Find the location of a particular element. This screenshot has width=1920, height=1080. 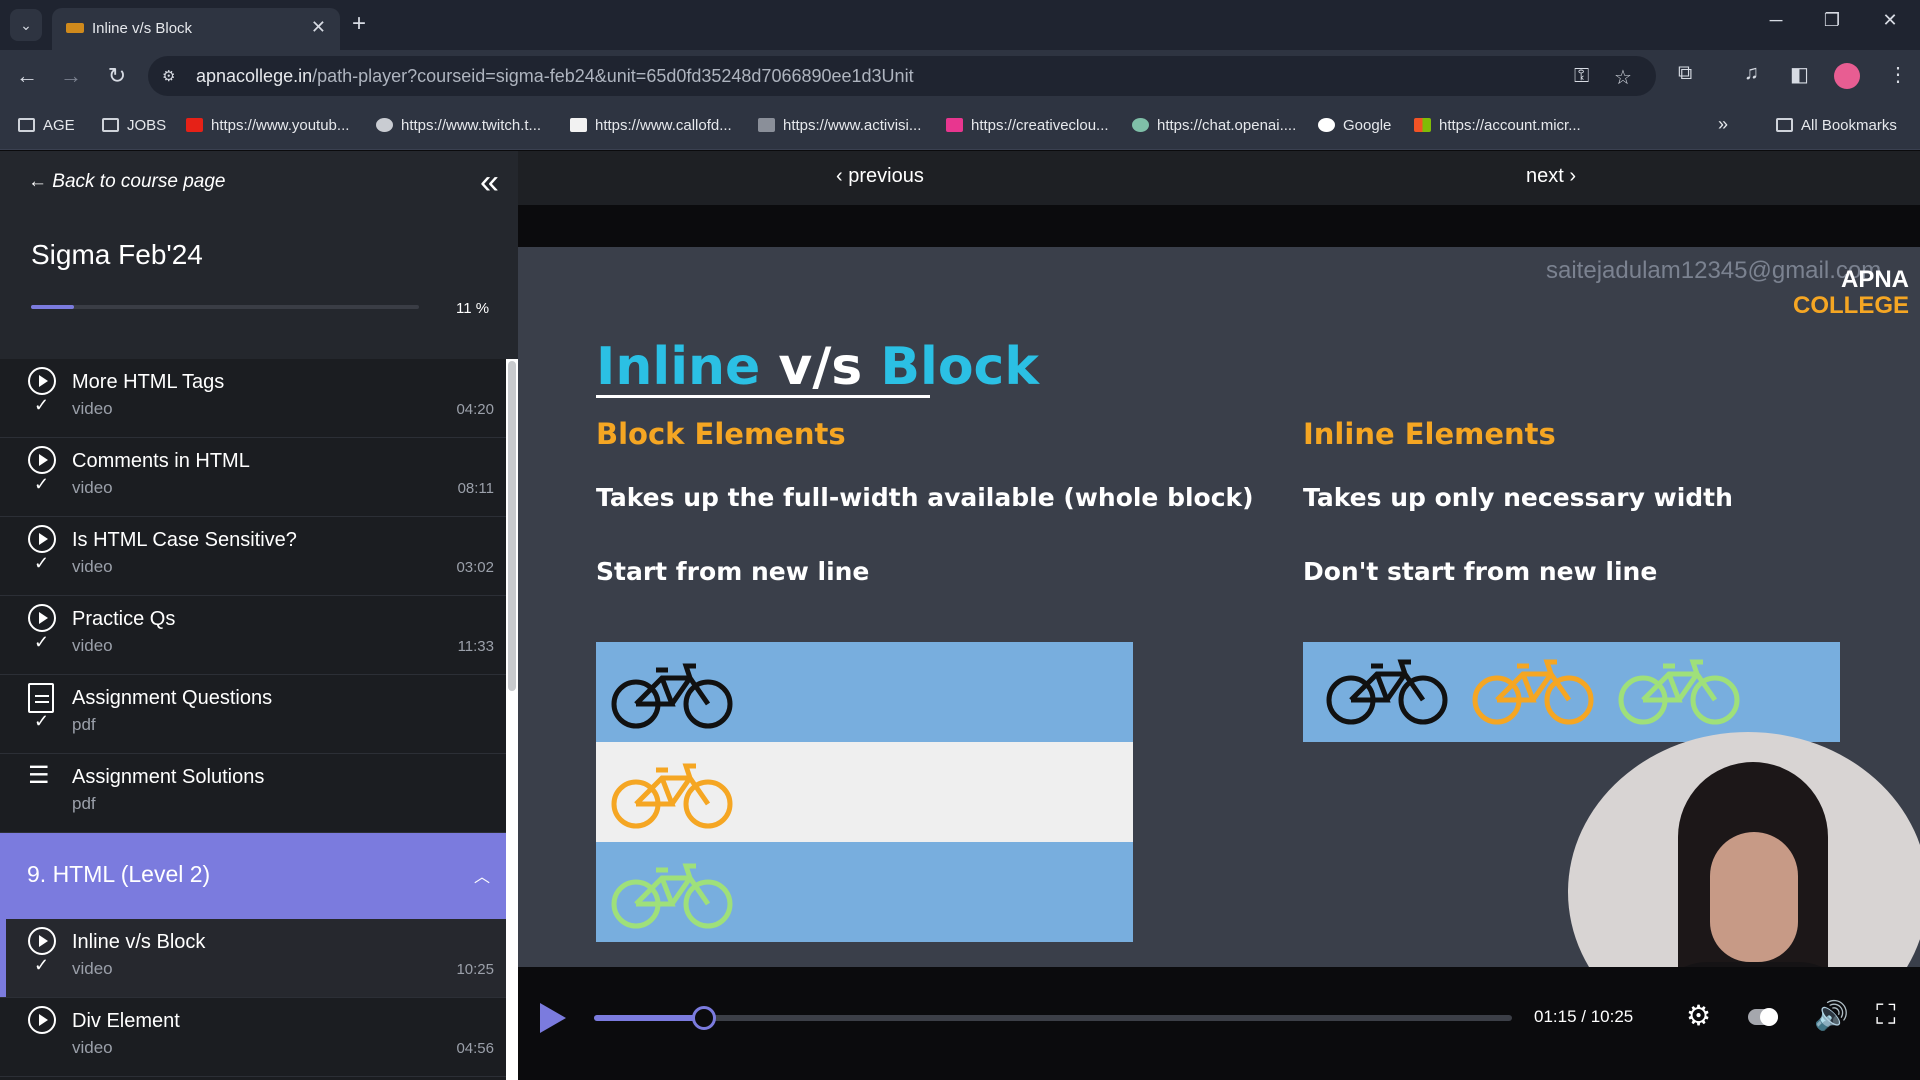

close-window-icon: ✕ is located at coordinates (1890, 20).